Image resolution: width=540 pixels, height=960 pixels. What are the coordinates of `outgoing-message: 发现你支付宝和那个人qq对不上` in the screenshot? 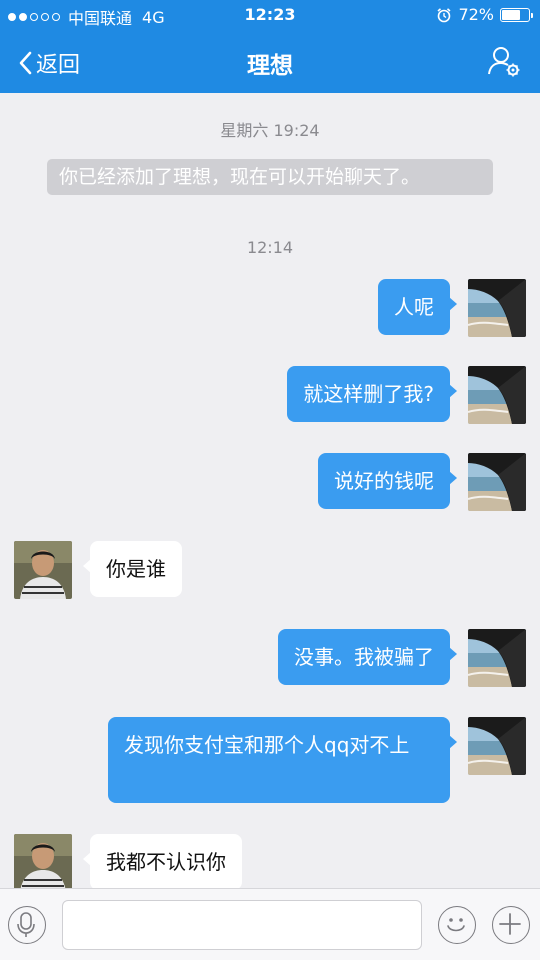 It's located at (282, 760).